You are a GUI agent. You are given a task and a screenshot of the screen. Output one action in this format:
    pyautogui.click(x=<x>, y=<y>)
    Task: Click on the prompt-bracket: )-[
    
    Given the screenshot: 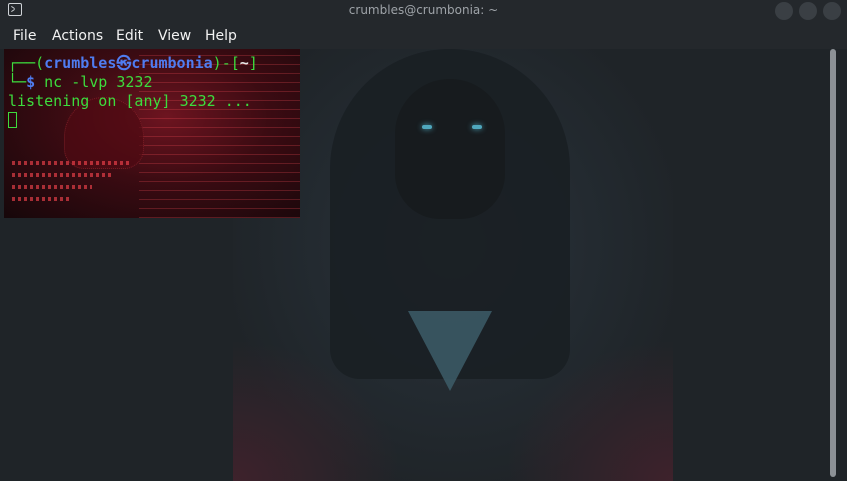 What is the action you would take?
    pyautogui.click(x=226, y=63)
    